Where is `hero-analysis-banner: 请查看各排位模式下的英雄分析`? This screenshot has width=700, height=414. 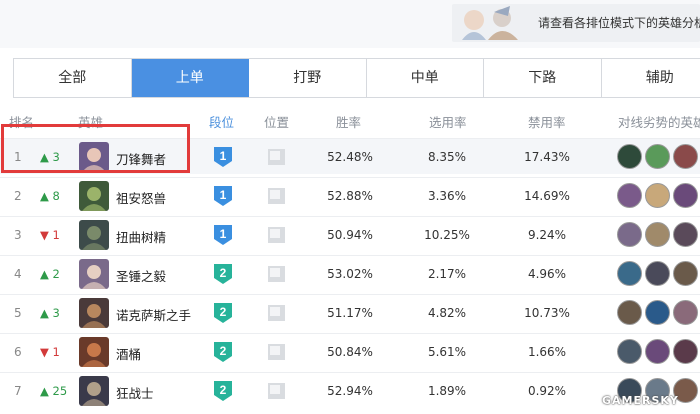
hero-analysis-banner: 请查看各排位模式下的英雄分析 is located at coordinates (576, 23).